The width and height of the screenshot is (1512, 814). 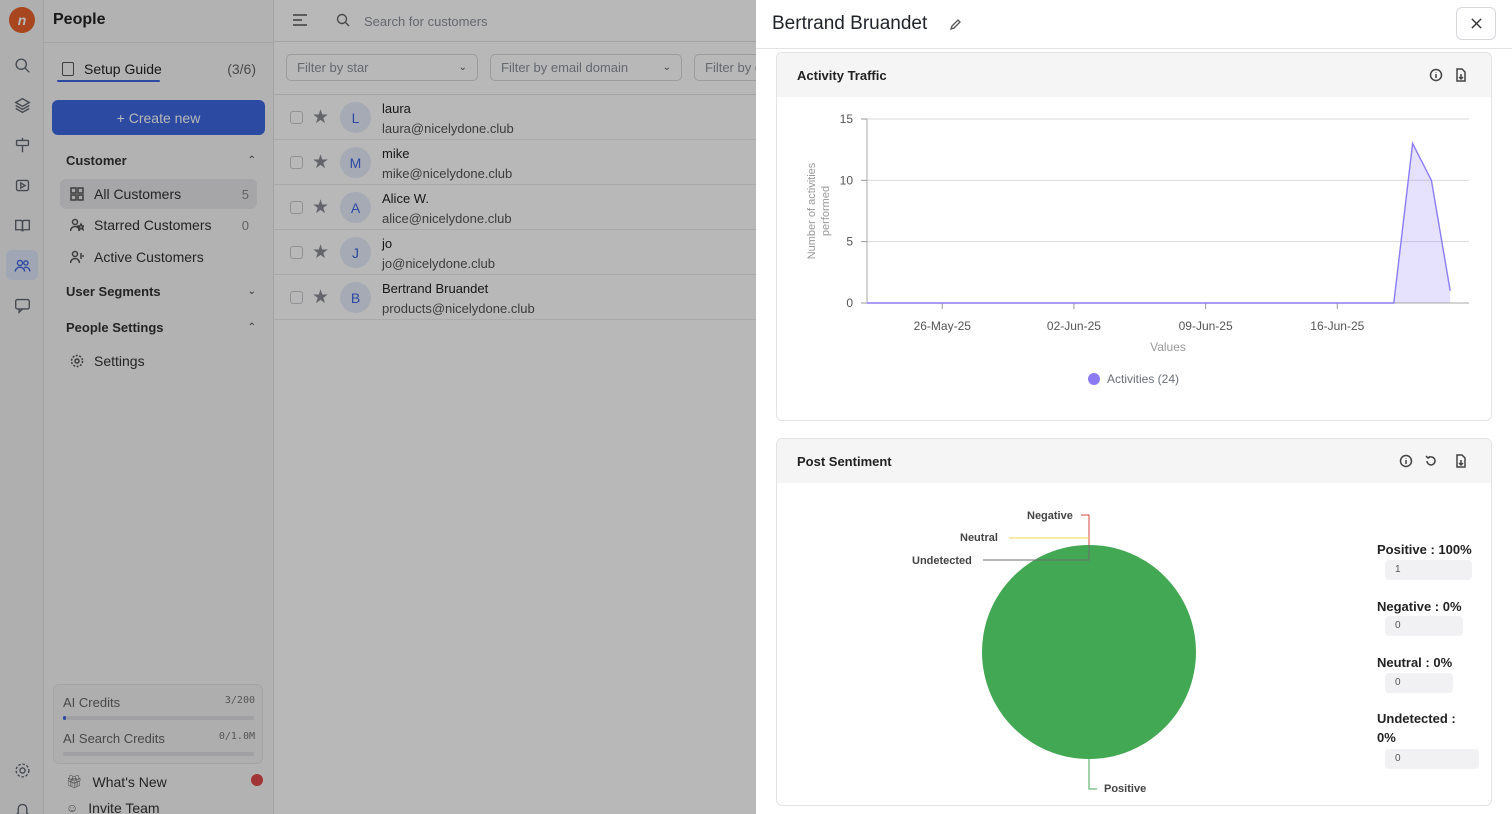 What do you see at coordinates (1337, 326) in the screenshot?
I see `x-tick-label: 16-Jun-25` at bounding box center [1337, 326].